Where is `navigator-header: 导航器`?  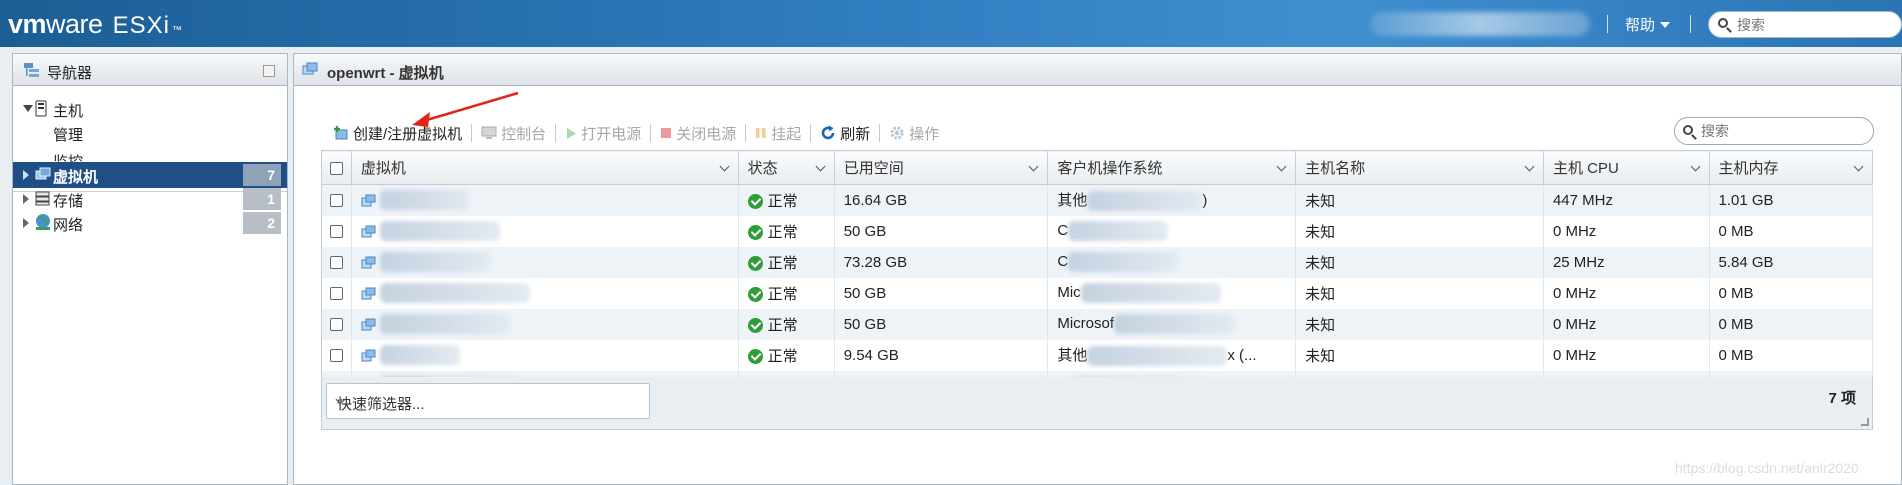
navigator-header: 导航器 is located at coordinates (150, 70).